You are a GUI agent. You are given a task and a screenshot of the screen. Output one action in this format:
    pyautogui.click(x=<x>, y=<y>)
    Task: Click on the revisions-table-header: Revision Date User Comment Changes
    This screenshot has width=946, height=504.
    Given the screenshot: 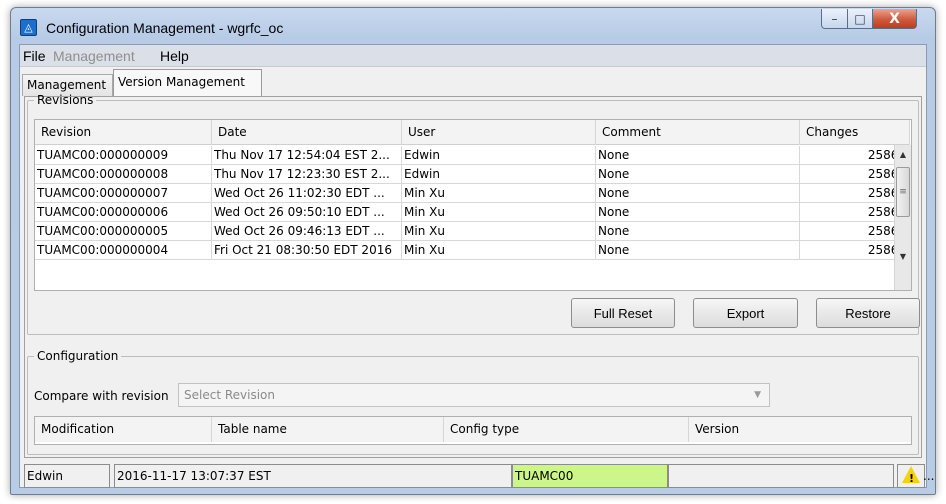 What is the action you would take?
    pyautogui.click(x=472, y=132)
    